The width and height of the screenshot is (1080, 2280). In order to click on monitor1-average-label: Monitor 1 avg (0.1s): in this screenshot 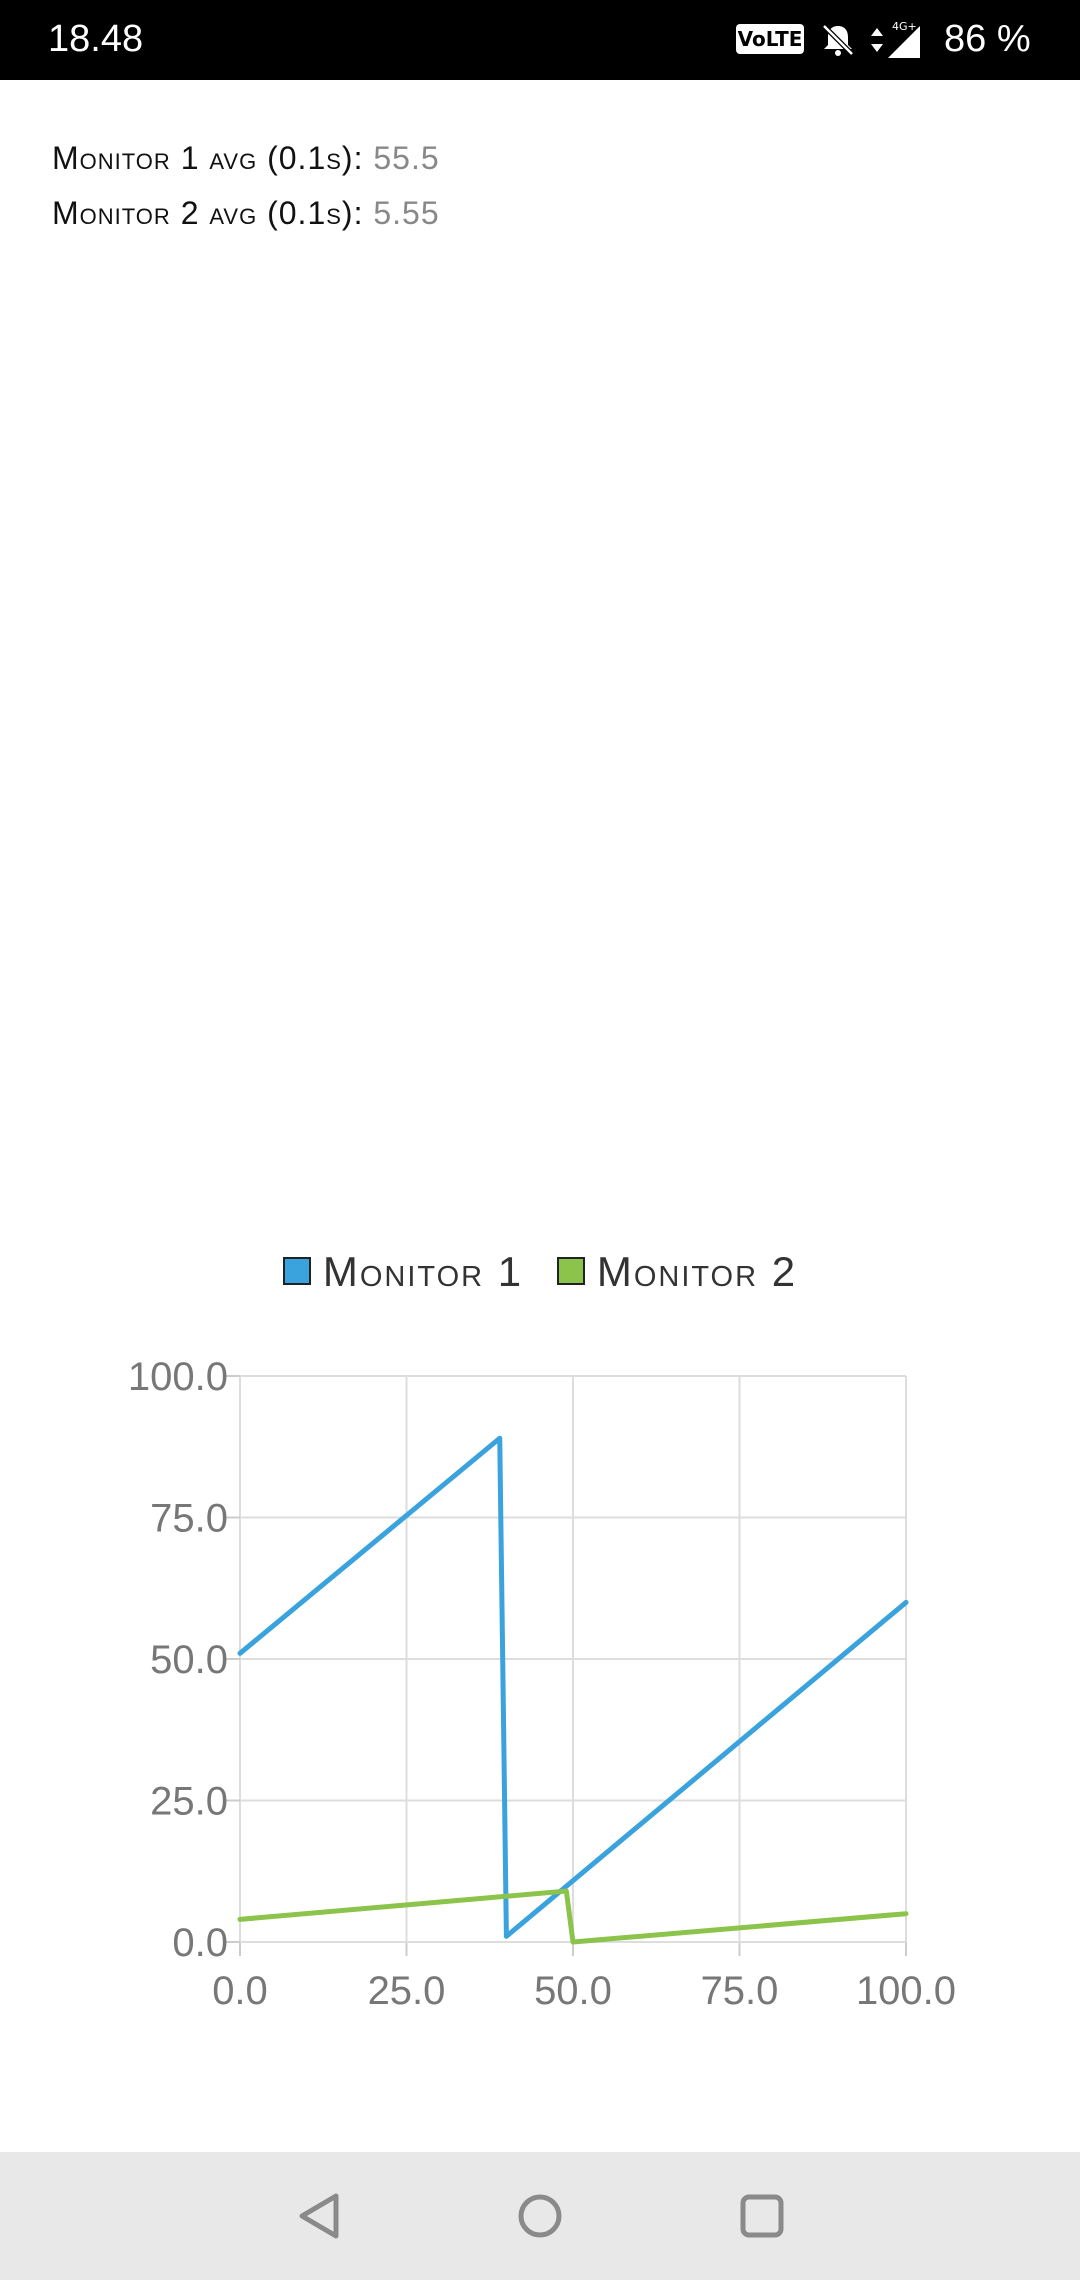, I will do `click(208, 158)`.